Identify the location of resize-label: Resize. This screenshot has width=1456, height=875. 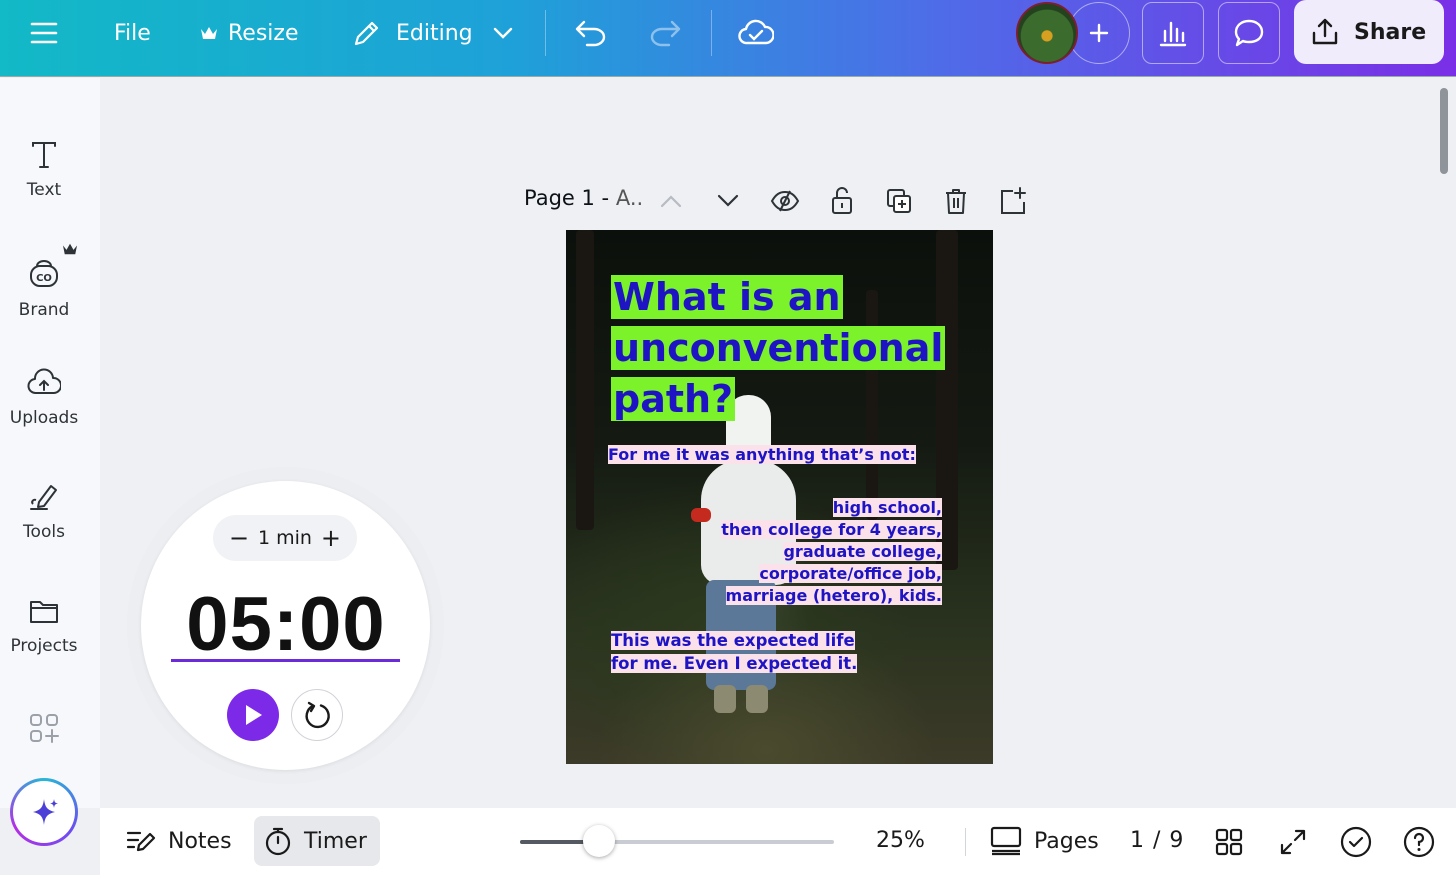
(263, 33).